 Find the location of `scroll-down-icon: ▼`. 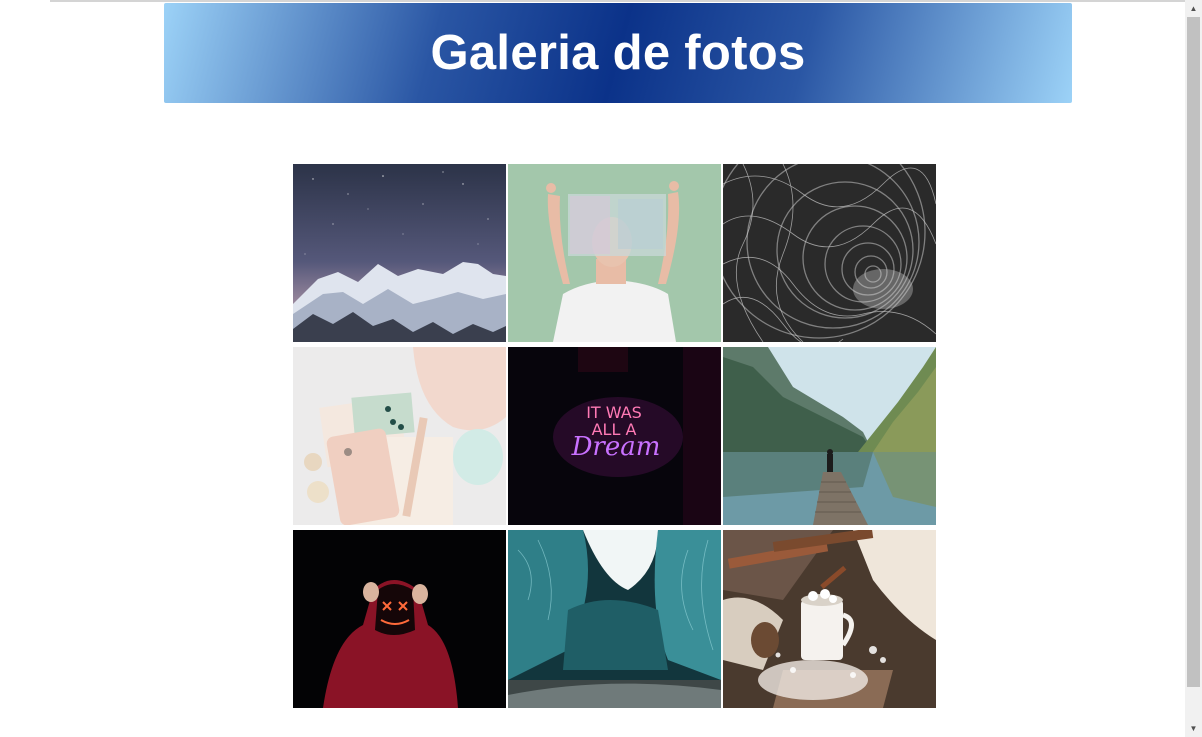

scroll-down-icon: ▼ is located at coordinates (1193, 728).